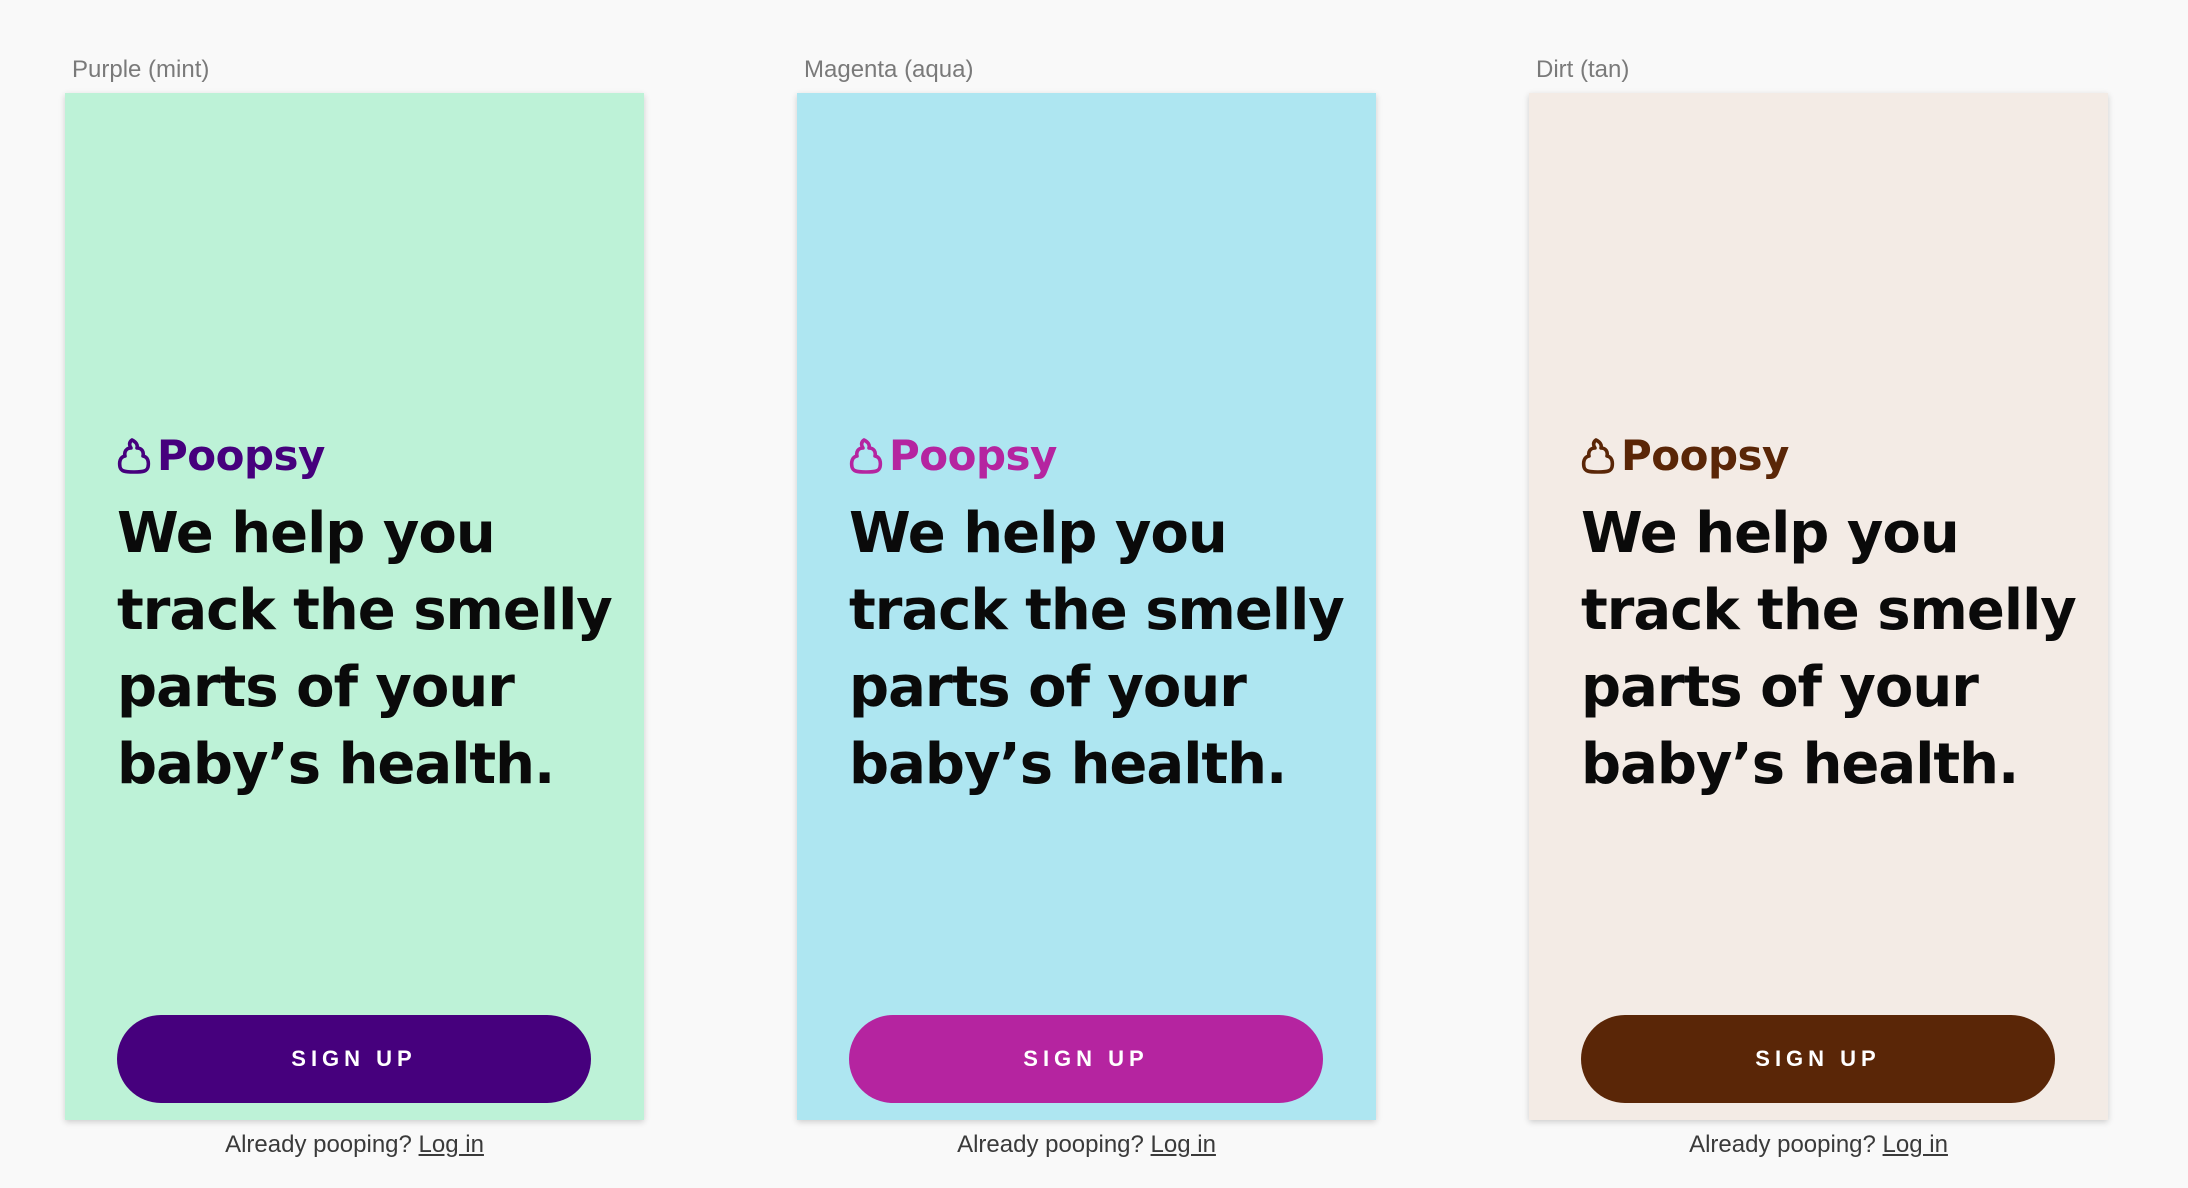 The width and height of the screenshot is (2188, 1188). I want to click on artboard-label: Magenta (aqua), so click(889, 69).